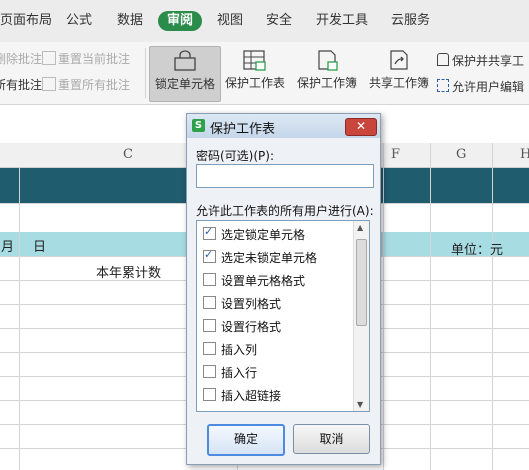 Image resolution: width=529 pixels, height=470 pixels. I want to click on menu-page-layout: 页面布局, so click(26, 21).